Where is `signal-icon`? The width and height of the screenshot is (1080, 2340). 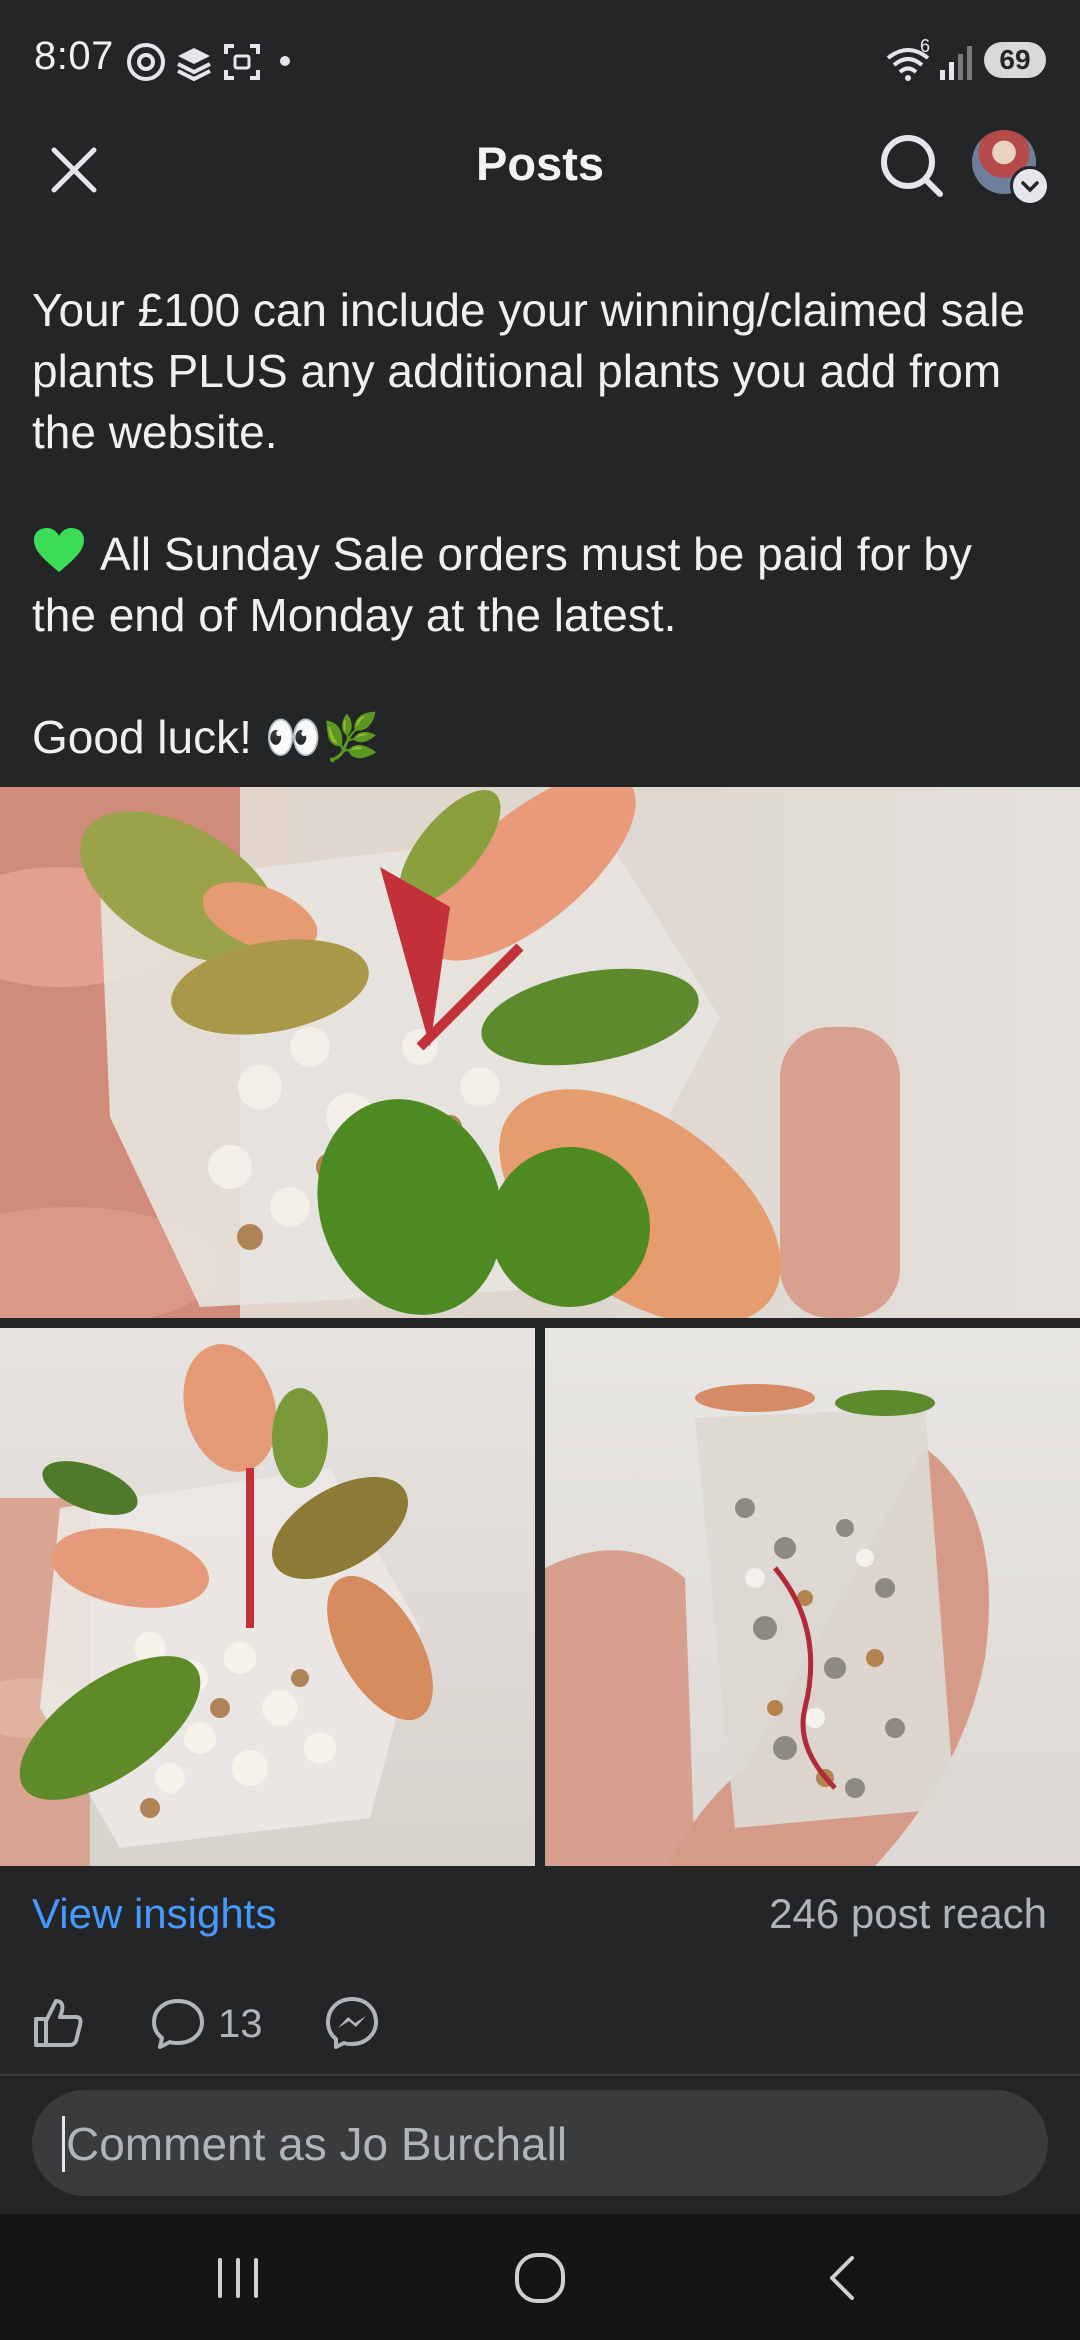
signal-icon is located at coordinates (956, 63).